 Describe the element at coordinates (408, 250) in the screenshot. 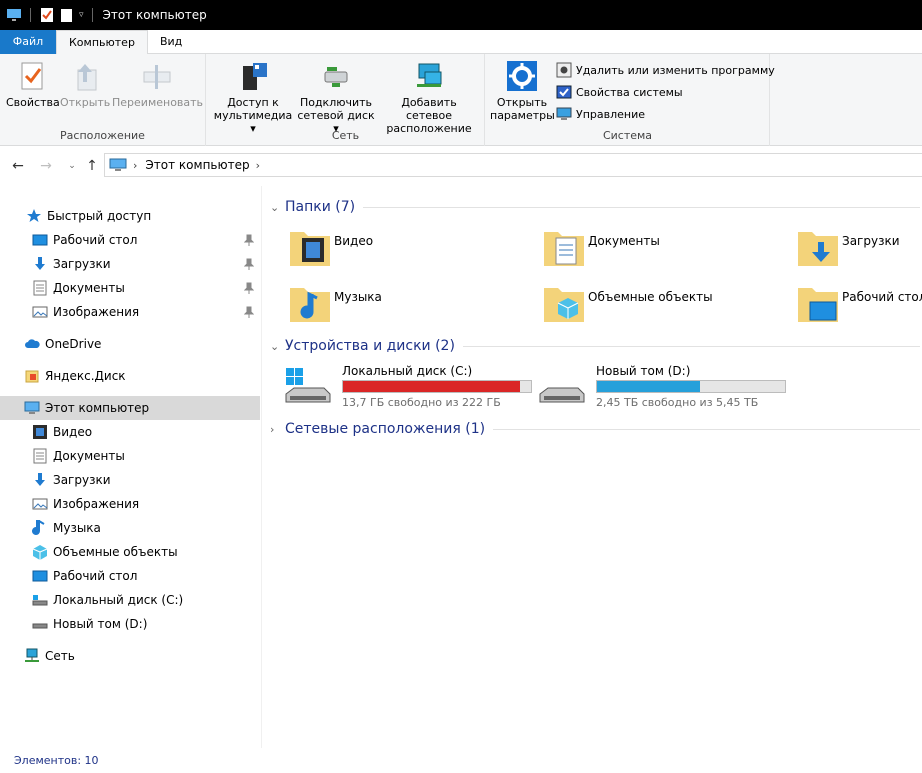

I see `folder-videos: Видео` at that location.